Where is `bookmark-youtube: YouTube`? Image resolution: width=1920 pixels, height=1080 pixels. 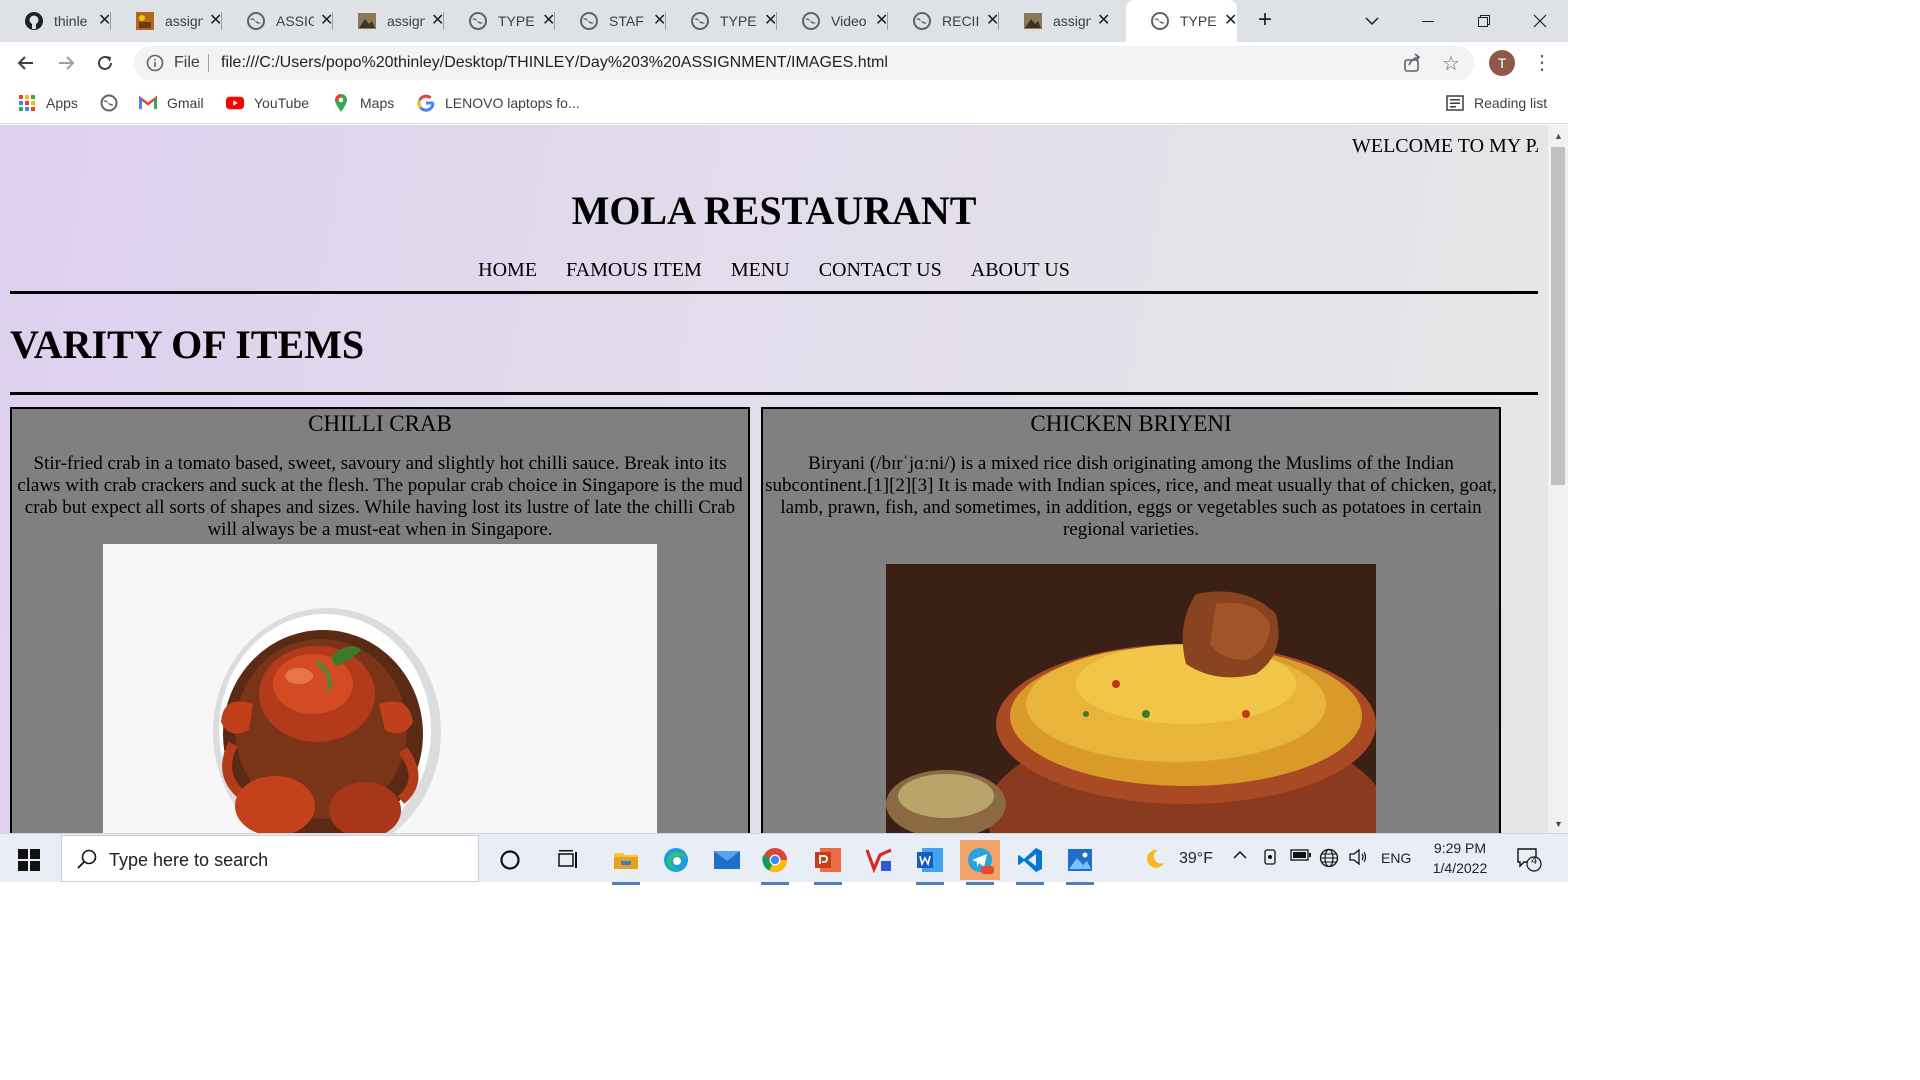 bookmark-youtube: YouTube is located at coordinates (267, 103).